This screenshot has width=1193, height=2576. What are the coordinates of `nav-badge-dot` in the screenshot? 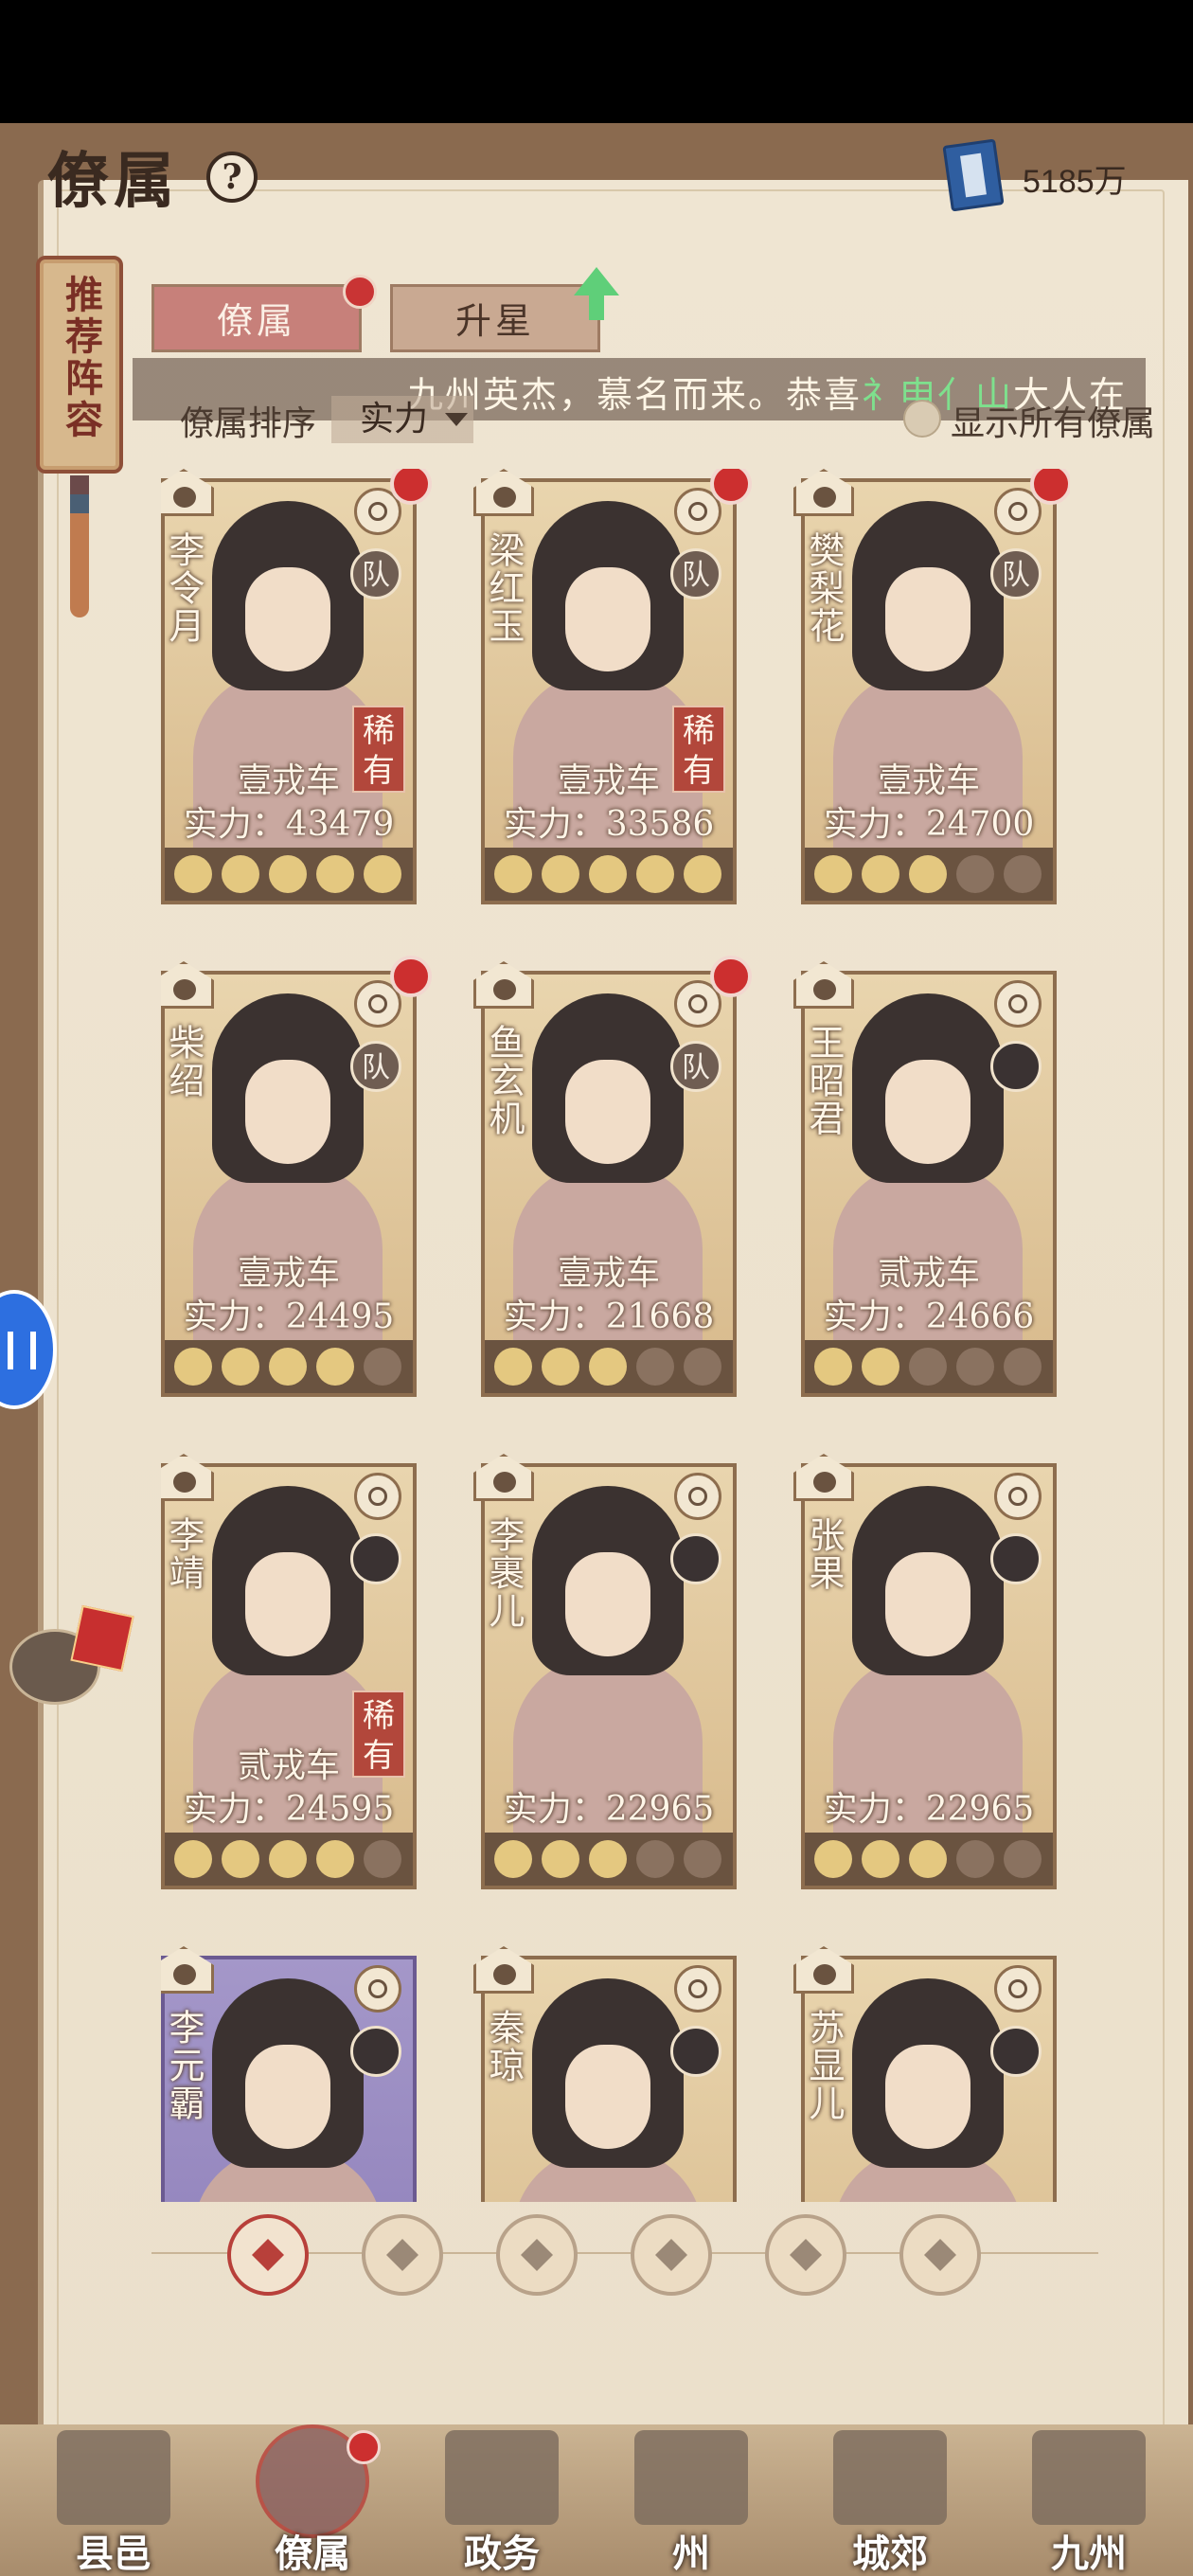 It's located at (364, 2447).